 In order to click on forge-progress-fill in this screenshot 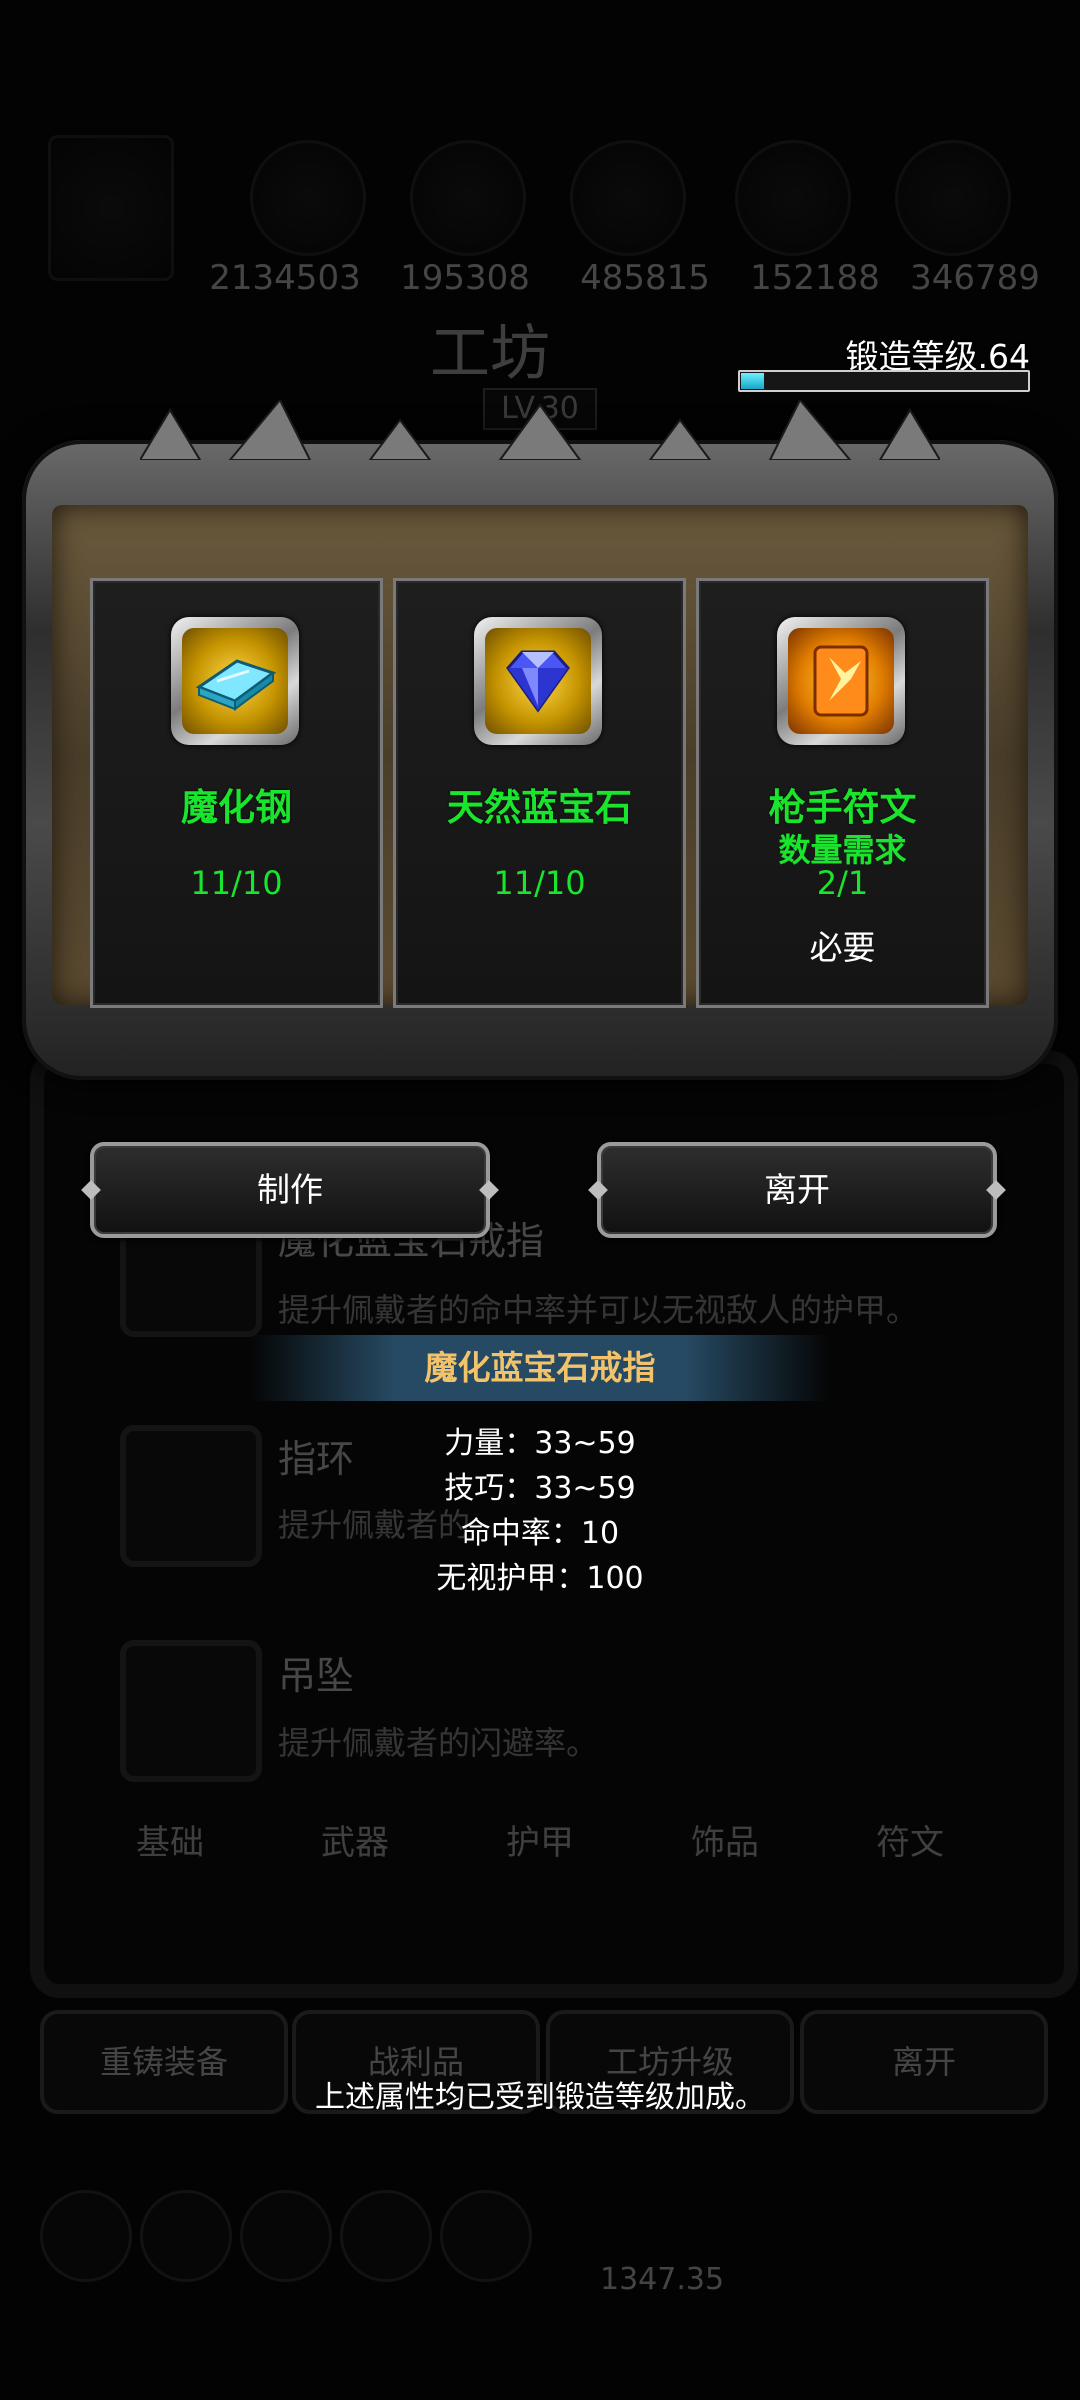, I will do `click(753, 381)`.